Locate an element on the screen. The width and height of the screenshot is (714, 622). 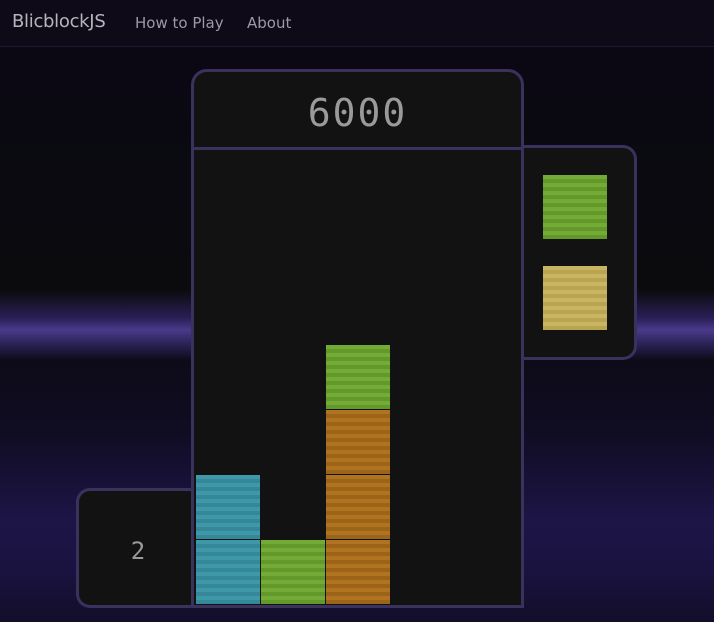
next-pieces-panel is located at coordinates (579, 252).